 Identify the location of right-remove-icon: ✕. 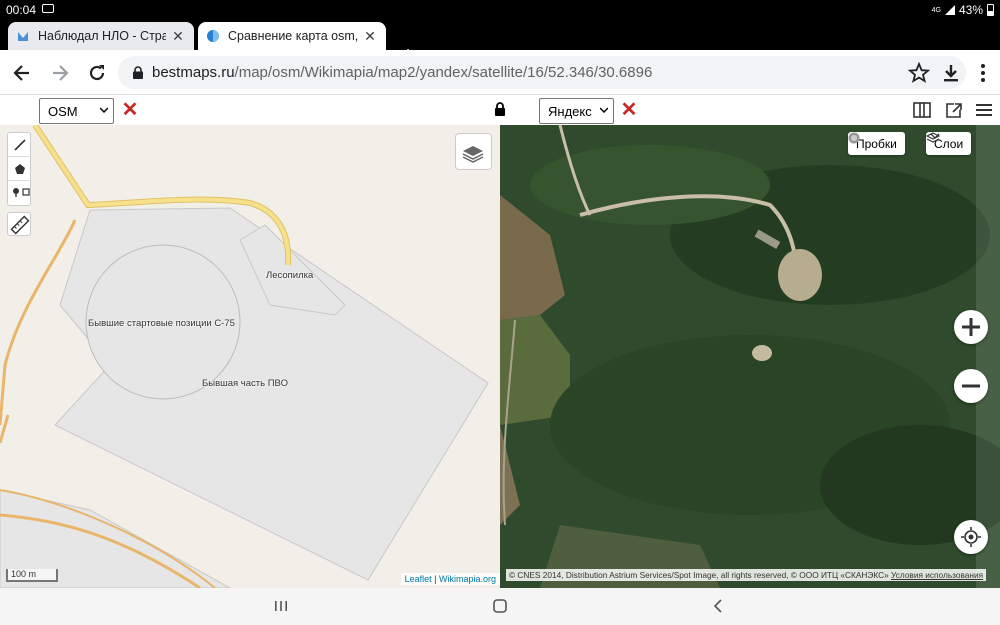
(629, 110).